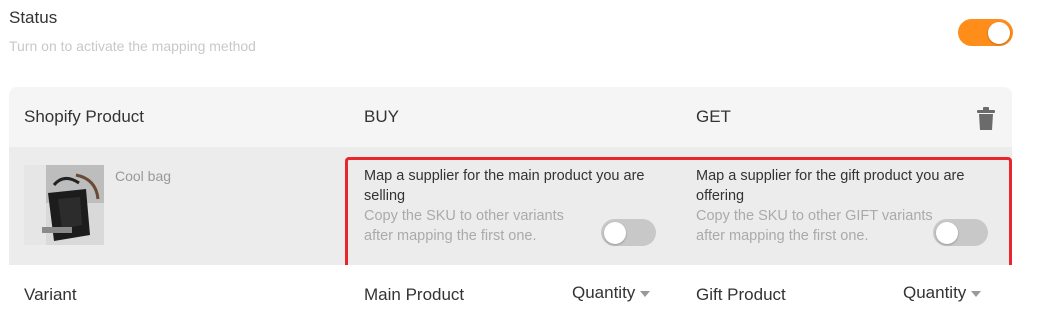 This screenshot has width=1039, height=318. What do you see at coordinates (713, 116) in the screenshot?
I see `header-get: GET` at bounding box center [713, 116].